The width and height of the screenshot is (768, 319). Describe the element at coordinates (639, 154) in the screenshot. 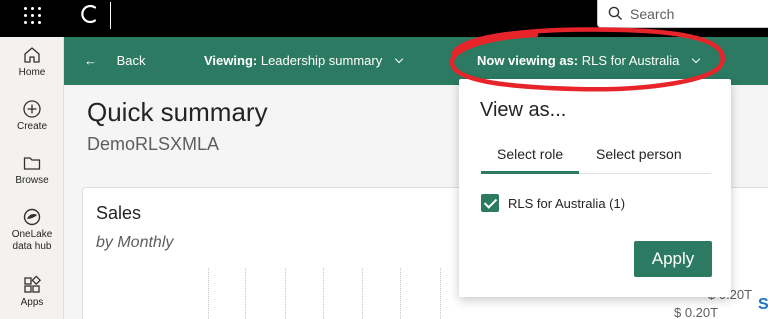

I see `tab-select-person: Select person` at that location.